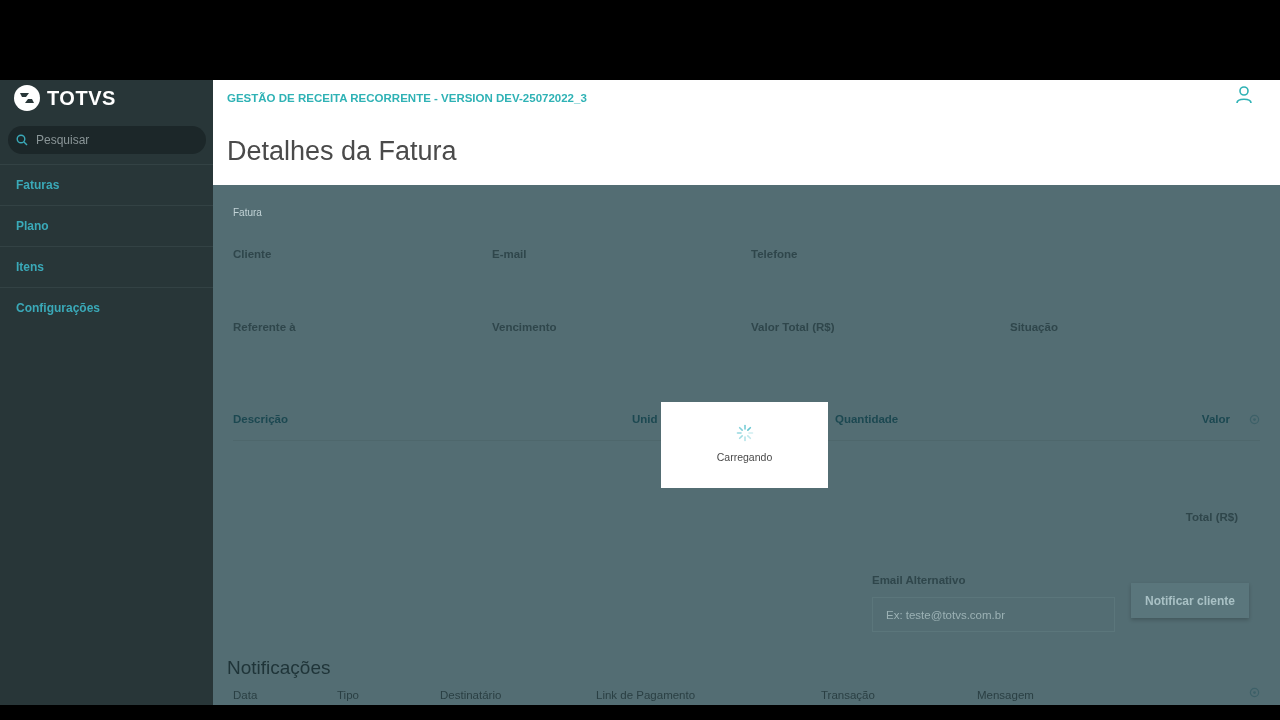 This screenshot has width=1280, height=720. I want to click on search-field: Pesquisar, so click(107, 140).